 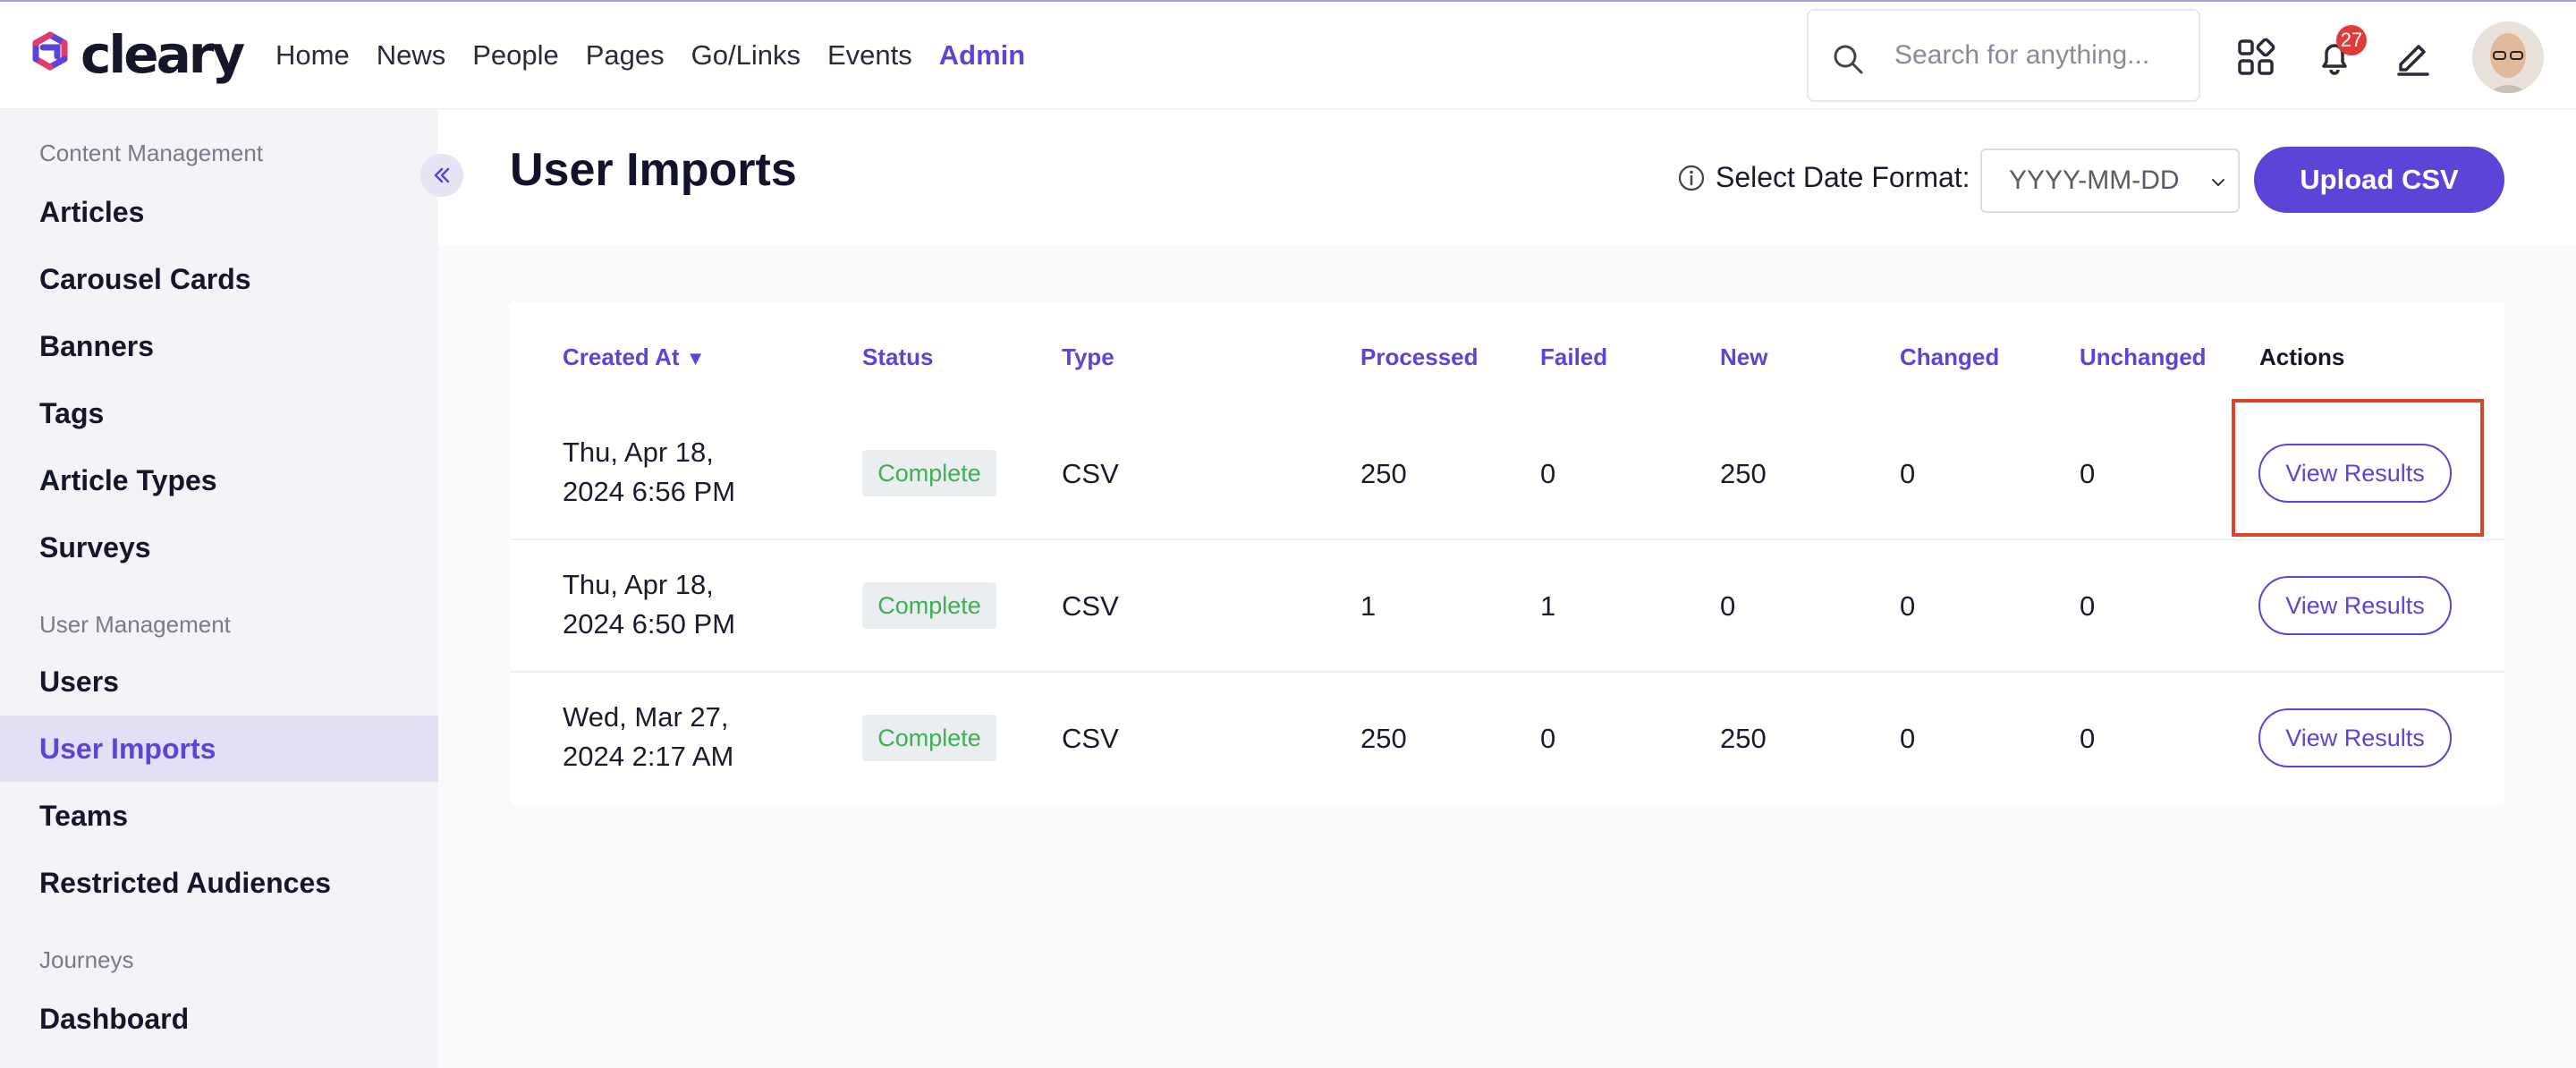 I want to click on collapse-sidebar-button, so click(x=441, y=175).